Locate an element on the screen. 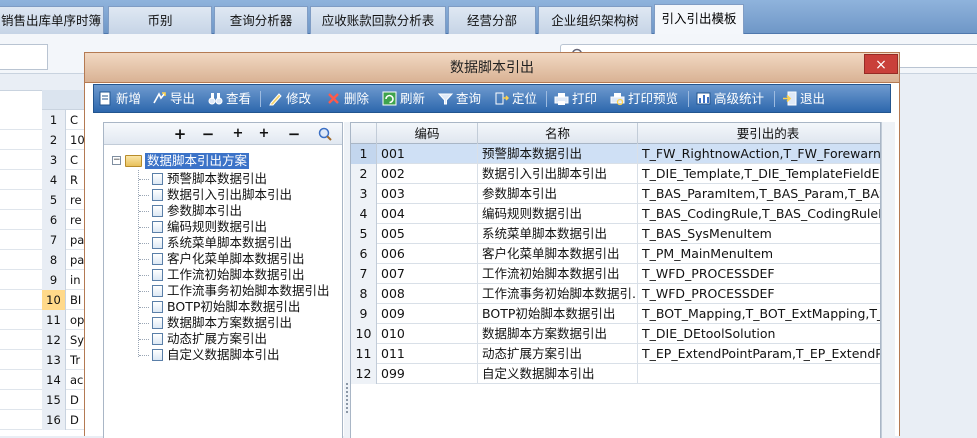 This screenshot has width=977, height=438. view-button: 查看 is located at coordinates (229, 99).